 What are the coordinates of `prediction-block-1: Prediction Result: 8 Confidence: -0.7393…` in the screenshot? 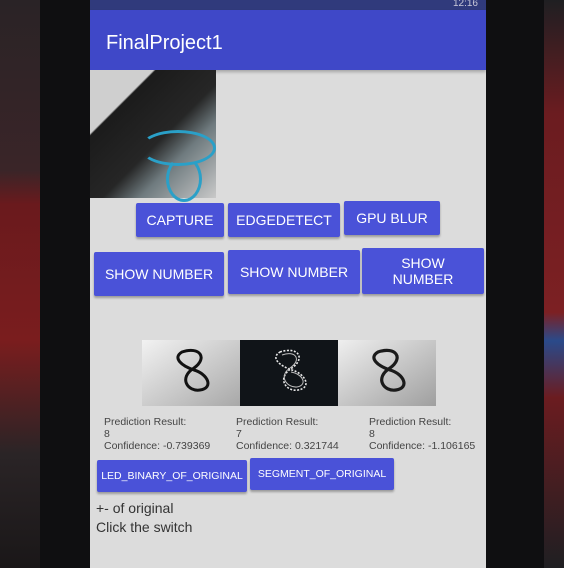 It's located at (157, 434).